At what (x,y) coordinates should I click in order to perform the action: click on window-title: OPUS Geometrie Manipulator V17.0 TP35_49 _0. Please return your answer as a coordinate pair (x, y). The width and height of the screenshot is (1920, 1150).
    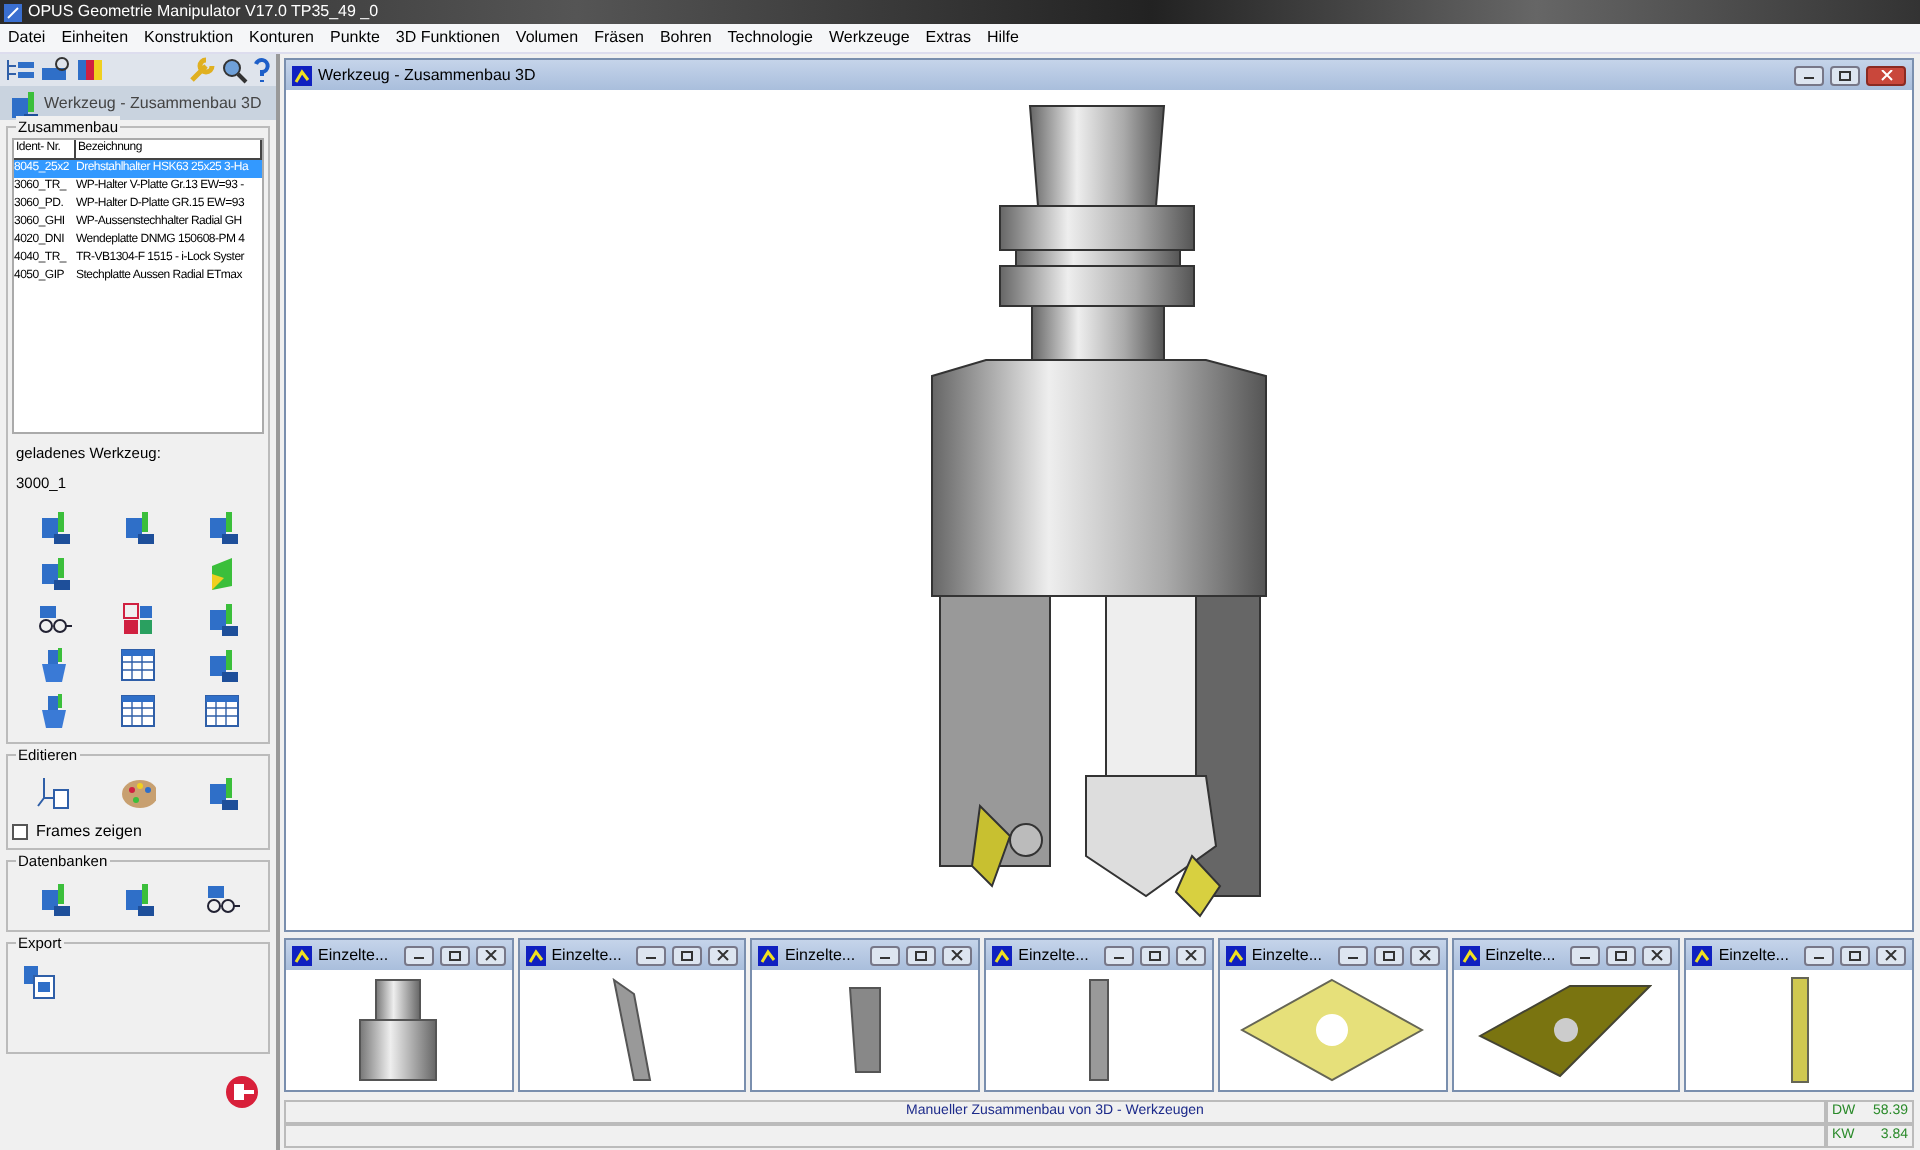
    Looking at the image, I should click on (203, 12).